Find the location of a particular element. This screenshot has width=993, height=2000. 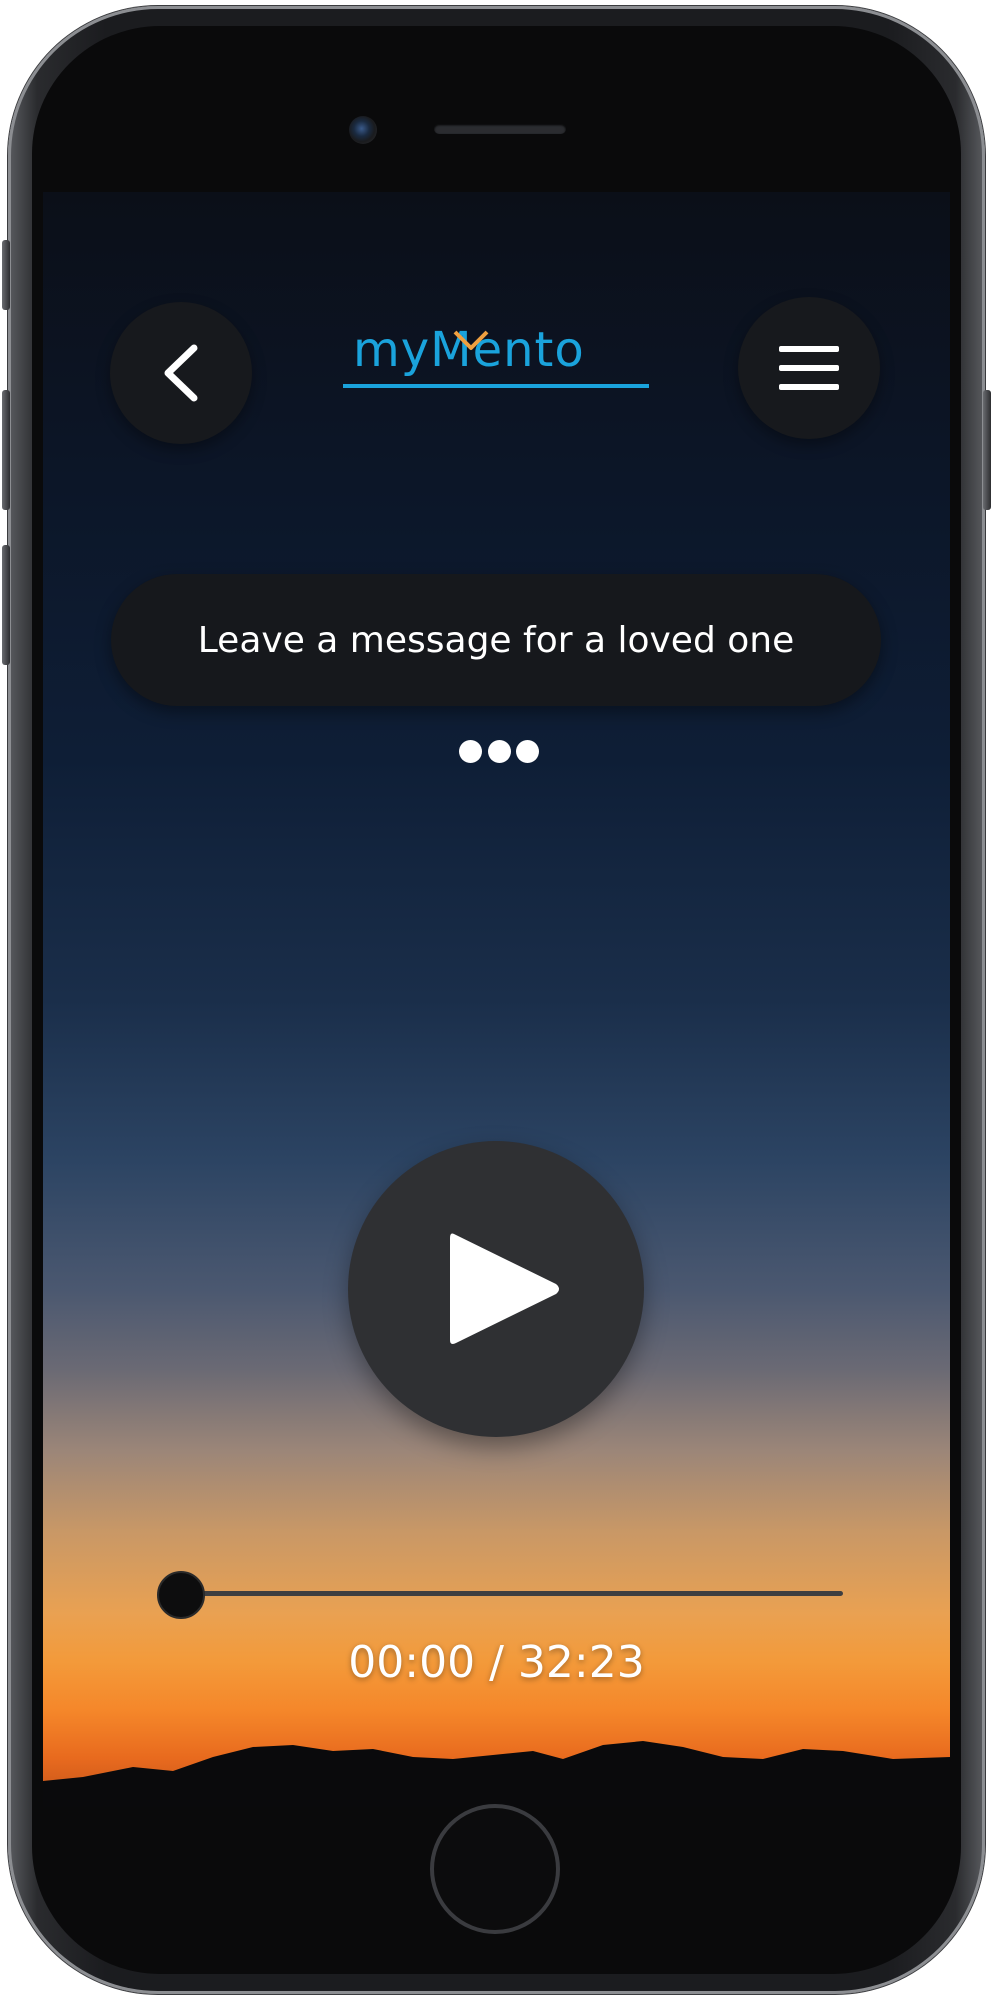

message-prompt-text: Leave a message for a loved one is located at coordinates (496, 640).